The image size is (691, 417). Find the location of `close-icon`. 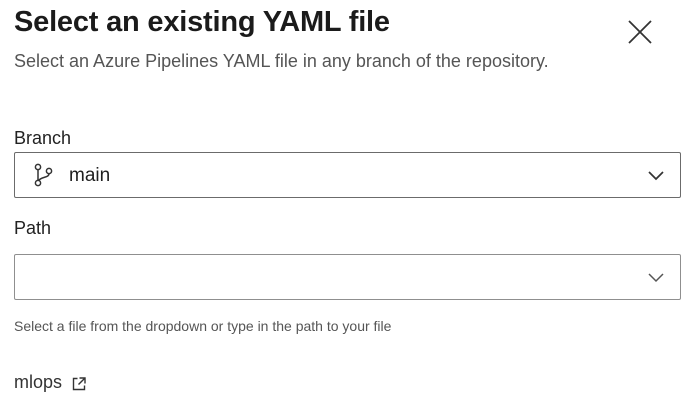

close-icon is located at coordinates (640, 32).